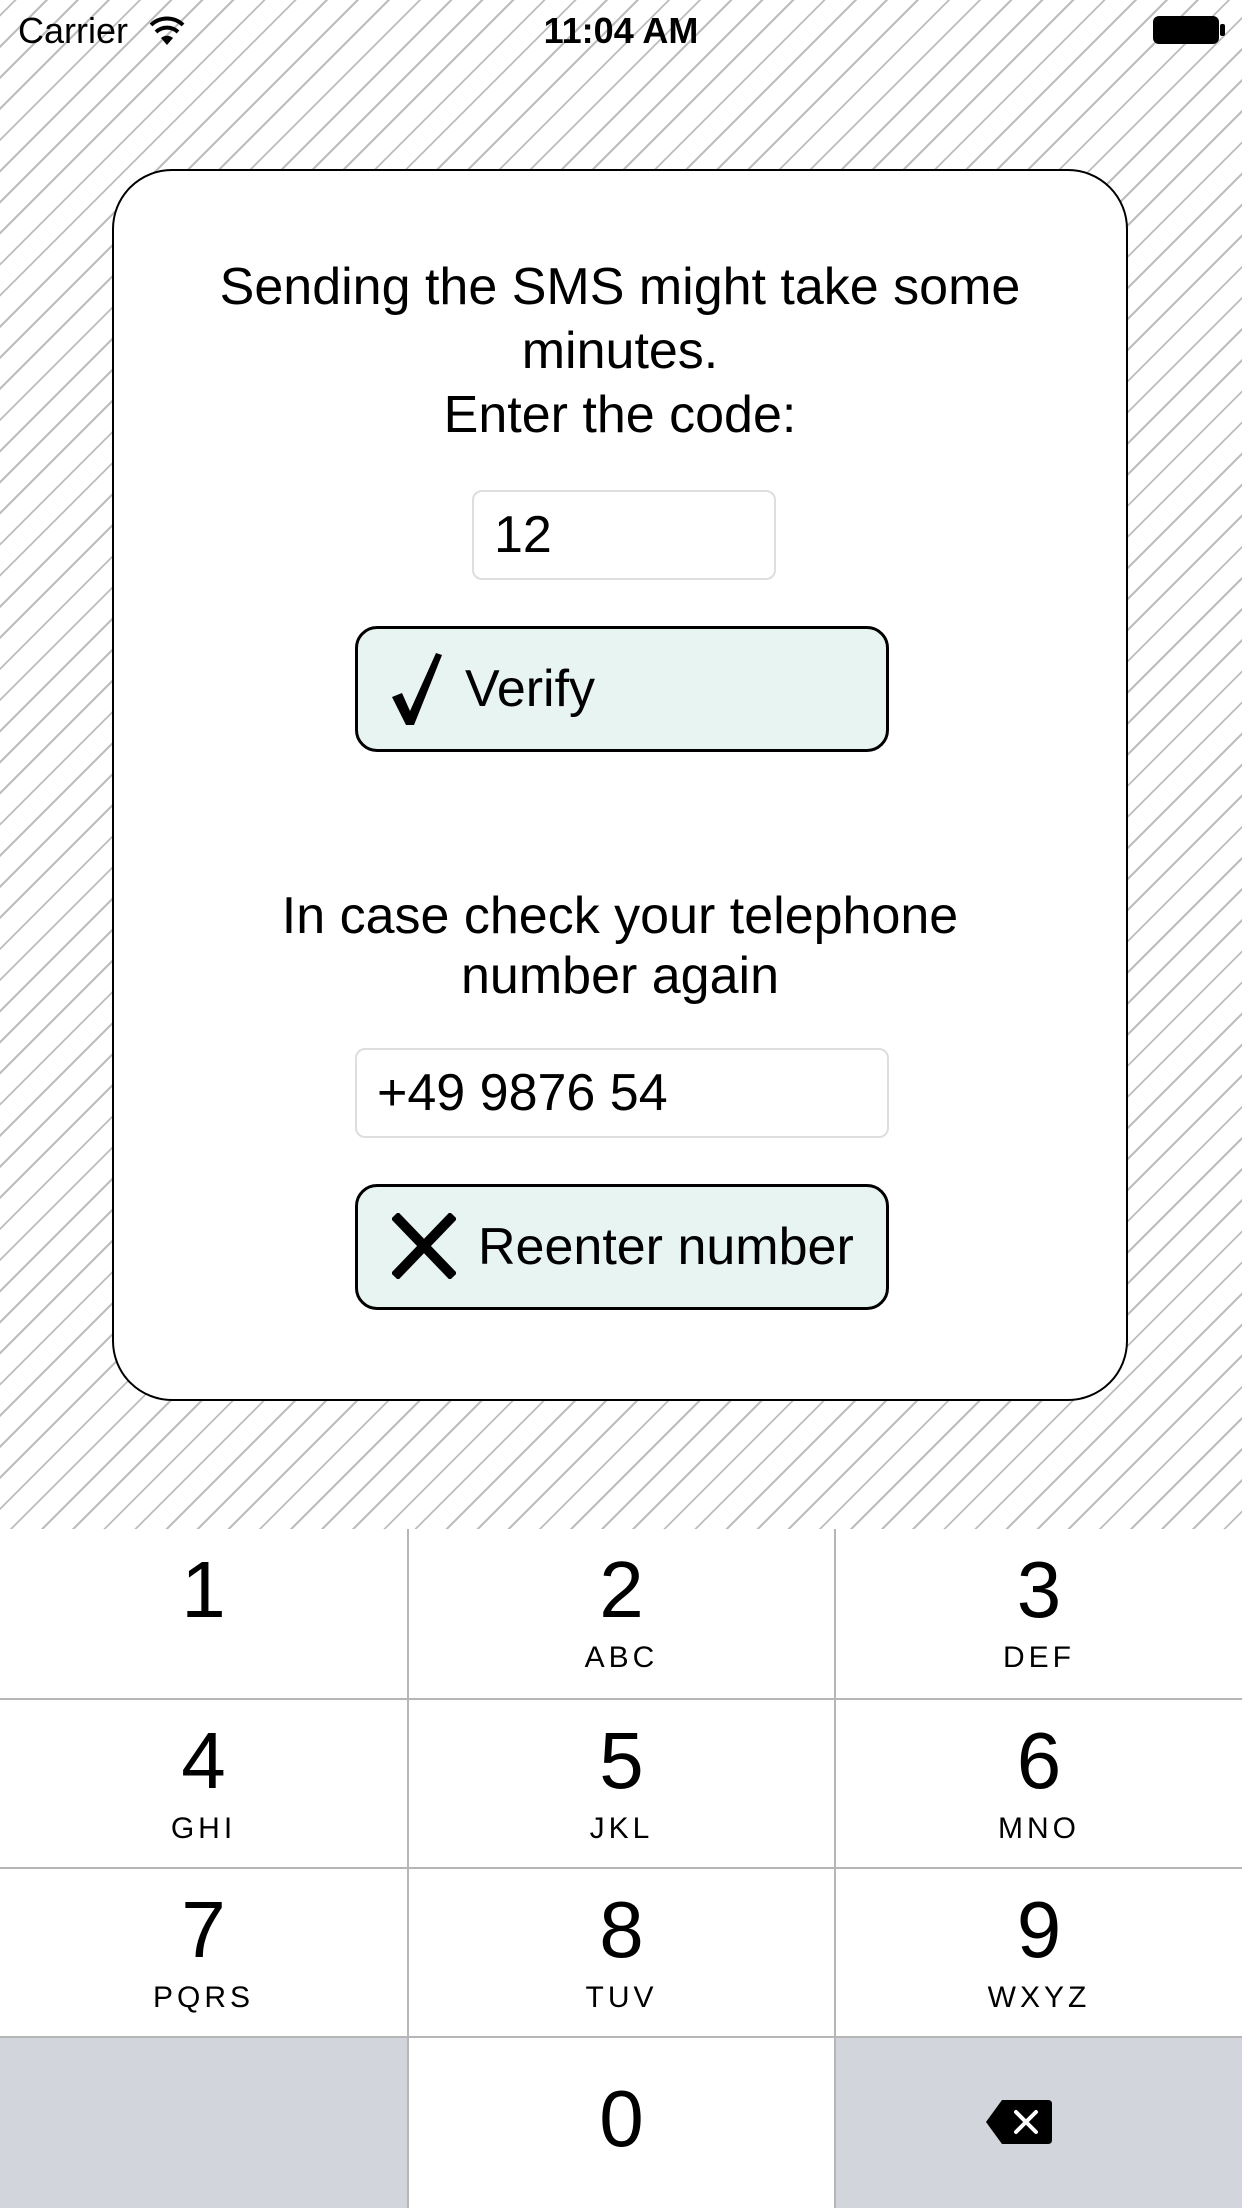 Image resolution: width=1242 pixels, height=2208 pixels. What do you see at coordinates (203, 1929) in the screenshot?
I see `key-digit: 7` at bounding box center [203, 1929].